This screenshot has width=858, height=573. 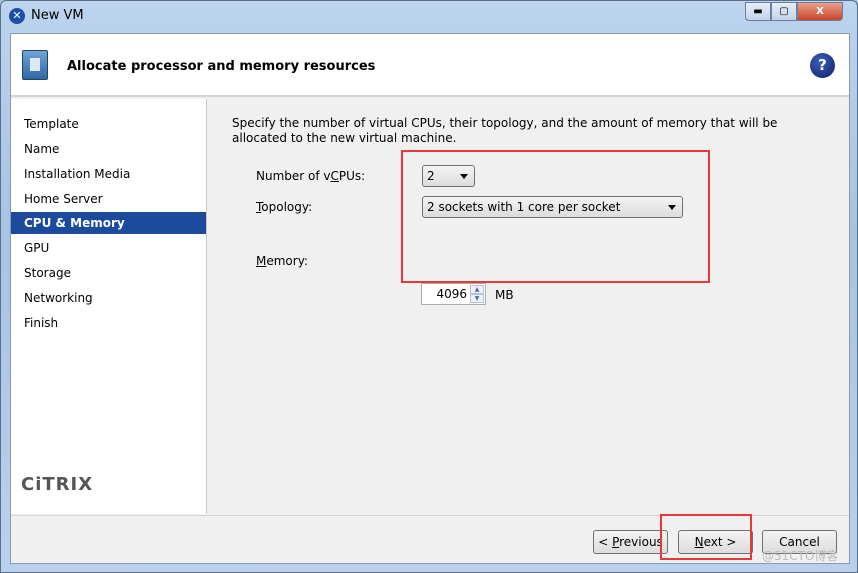 I want to click on highlight-box-next, so click(x=706, y=537).